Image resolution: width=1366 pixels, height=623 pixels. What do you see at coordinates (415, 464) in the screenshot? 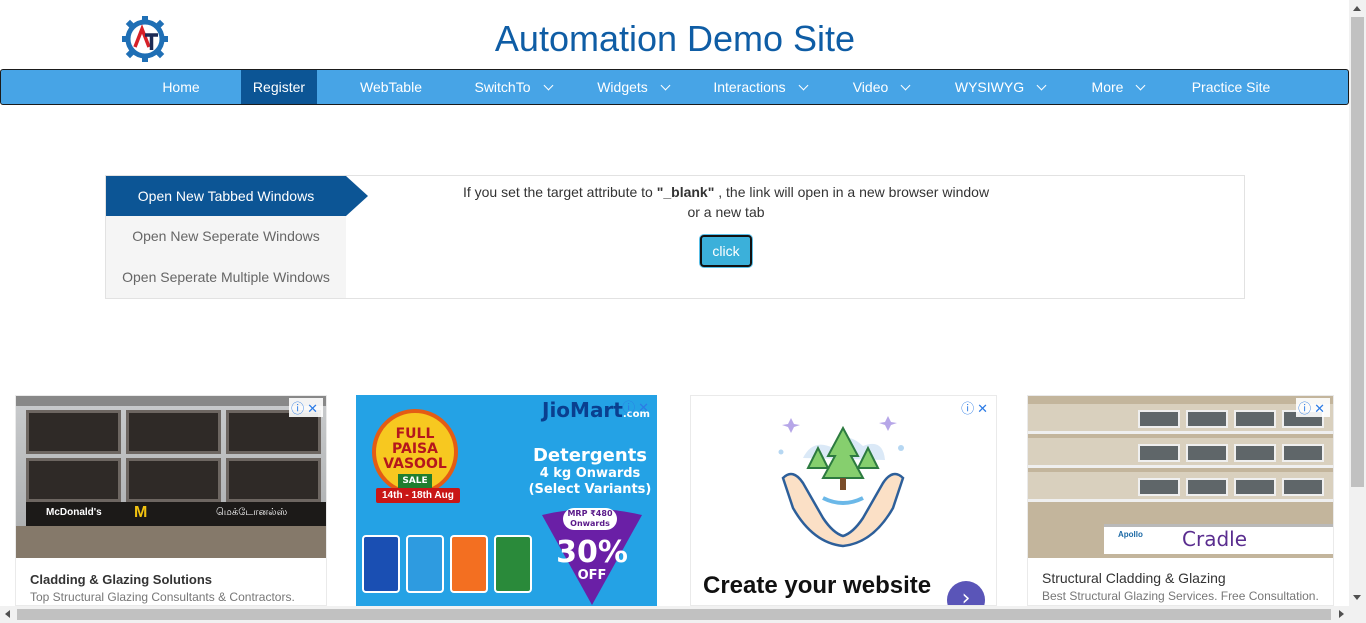
I see `badge-line3: VASOOL` at bounding box center [415, 464].